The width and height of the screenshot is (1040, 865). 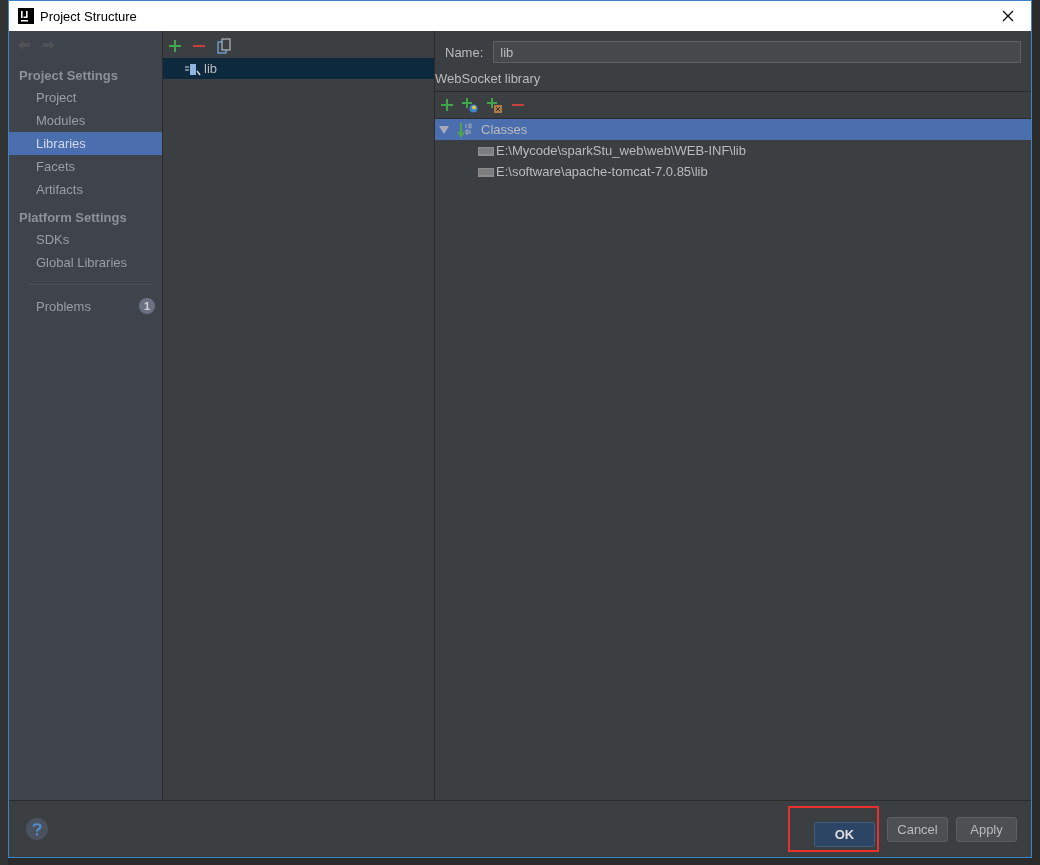 What do you see at coordinates (224, 45) in the screenshot?
I see `copy-icon` at bounding box center [224, 45].